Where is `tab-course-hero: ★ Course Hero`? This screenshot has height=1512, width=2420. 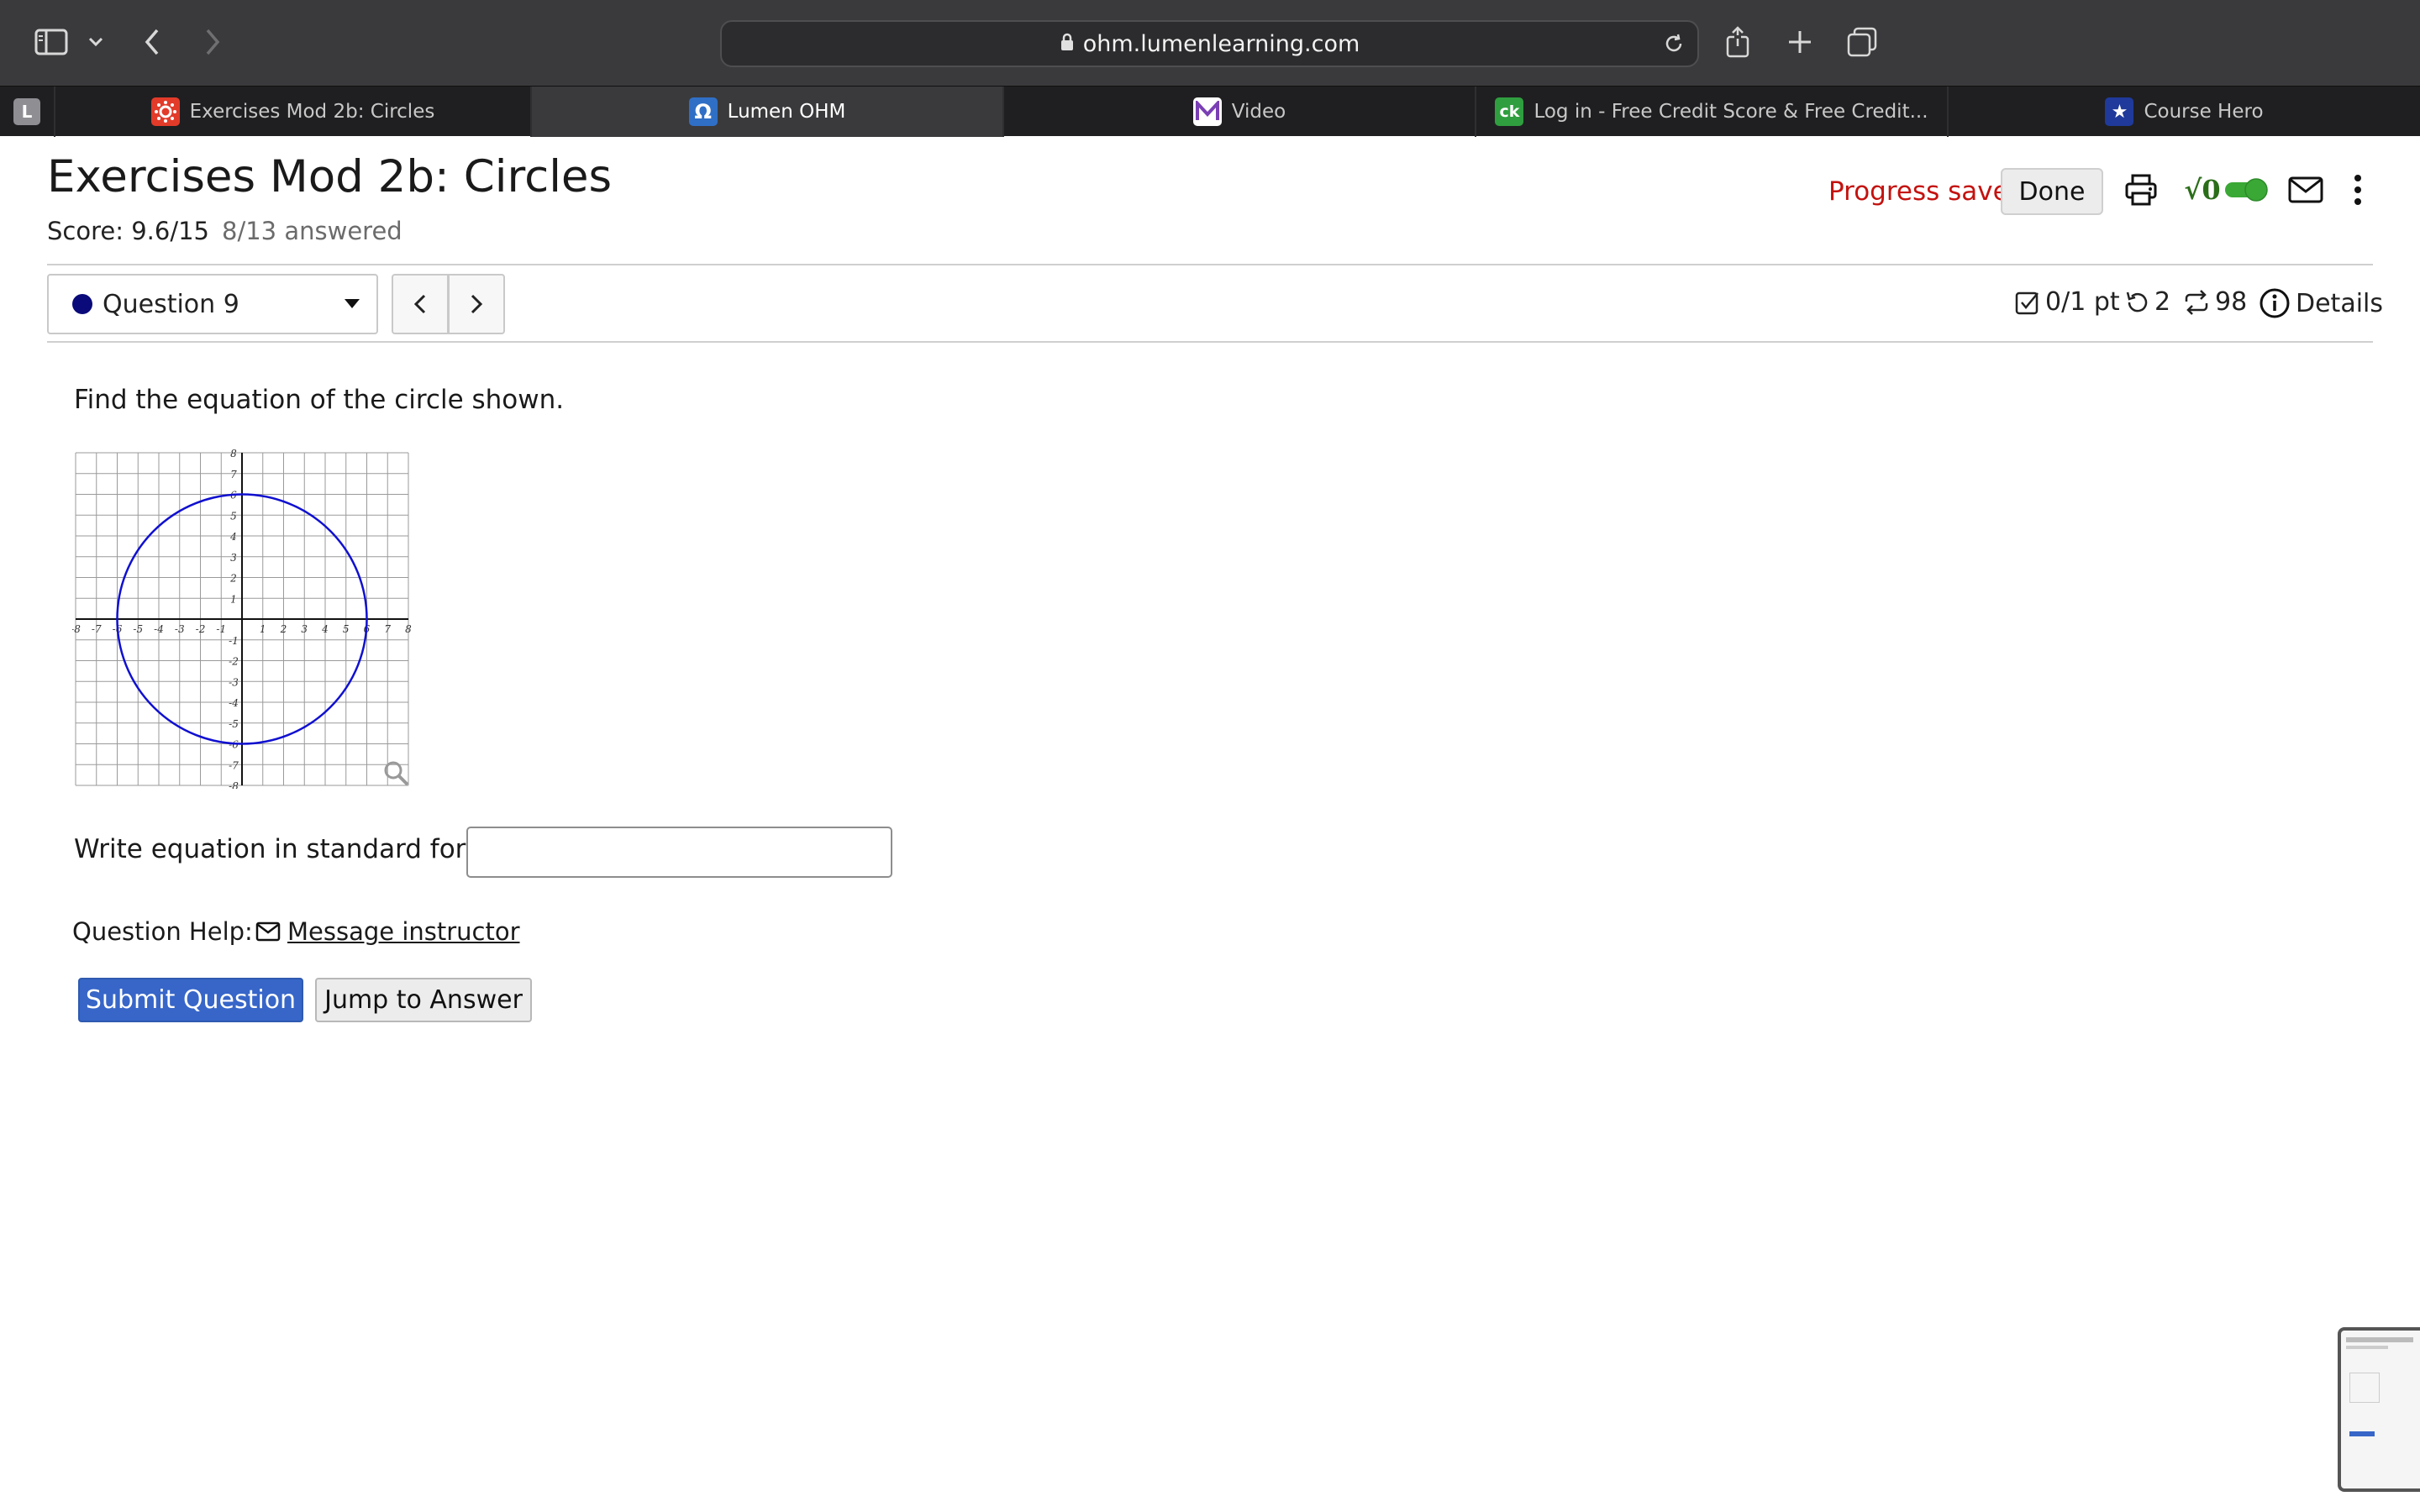 tab-course-hero: ★ Course Hero is located at coordinates (2184, 112).